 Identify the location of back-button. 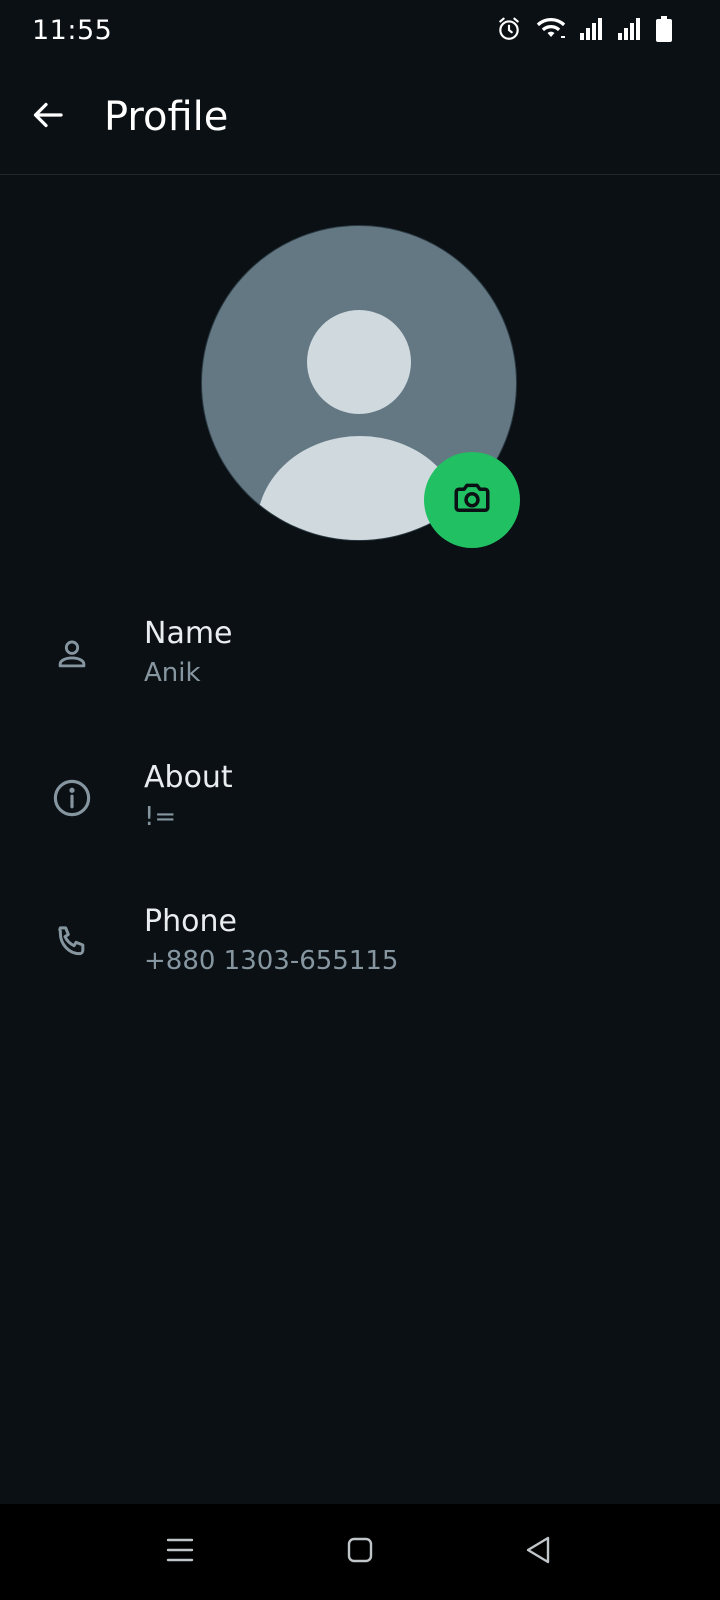
(49, 117).